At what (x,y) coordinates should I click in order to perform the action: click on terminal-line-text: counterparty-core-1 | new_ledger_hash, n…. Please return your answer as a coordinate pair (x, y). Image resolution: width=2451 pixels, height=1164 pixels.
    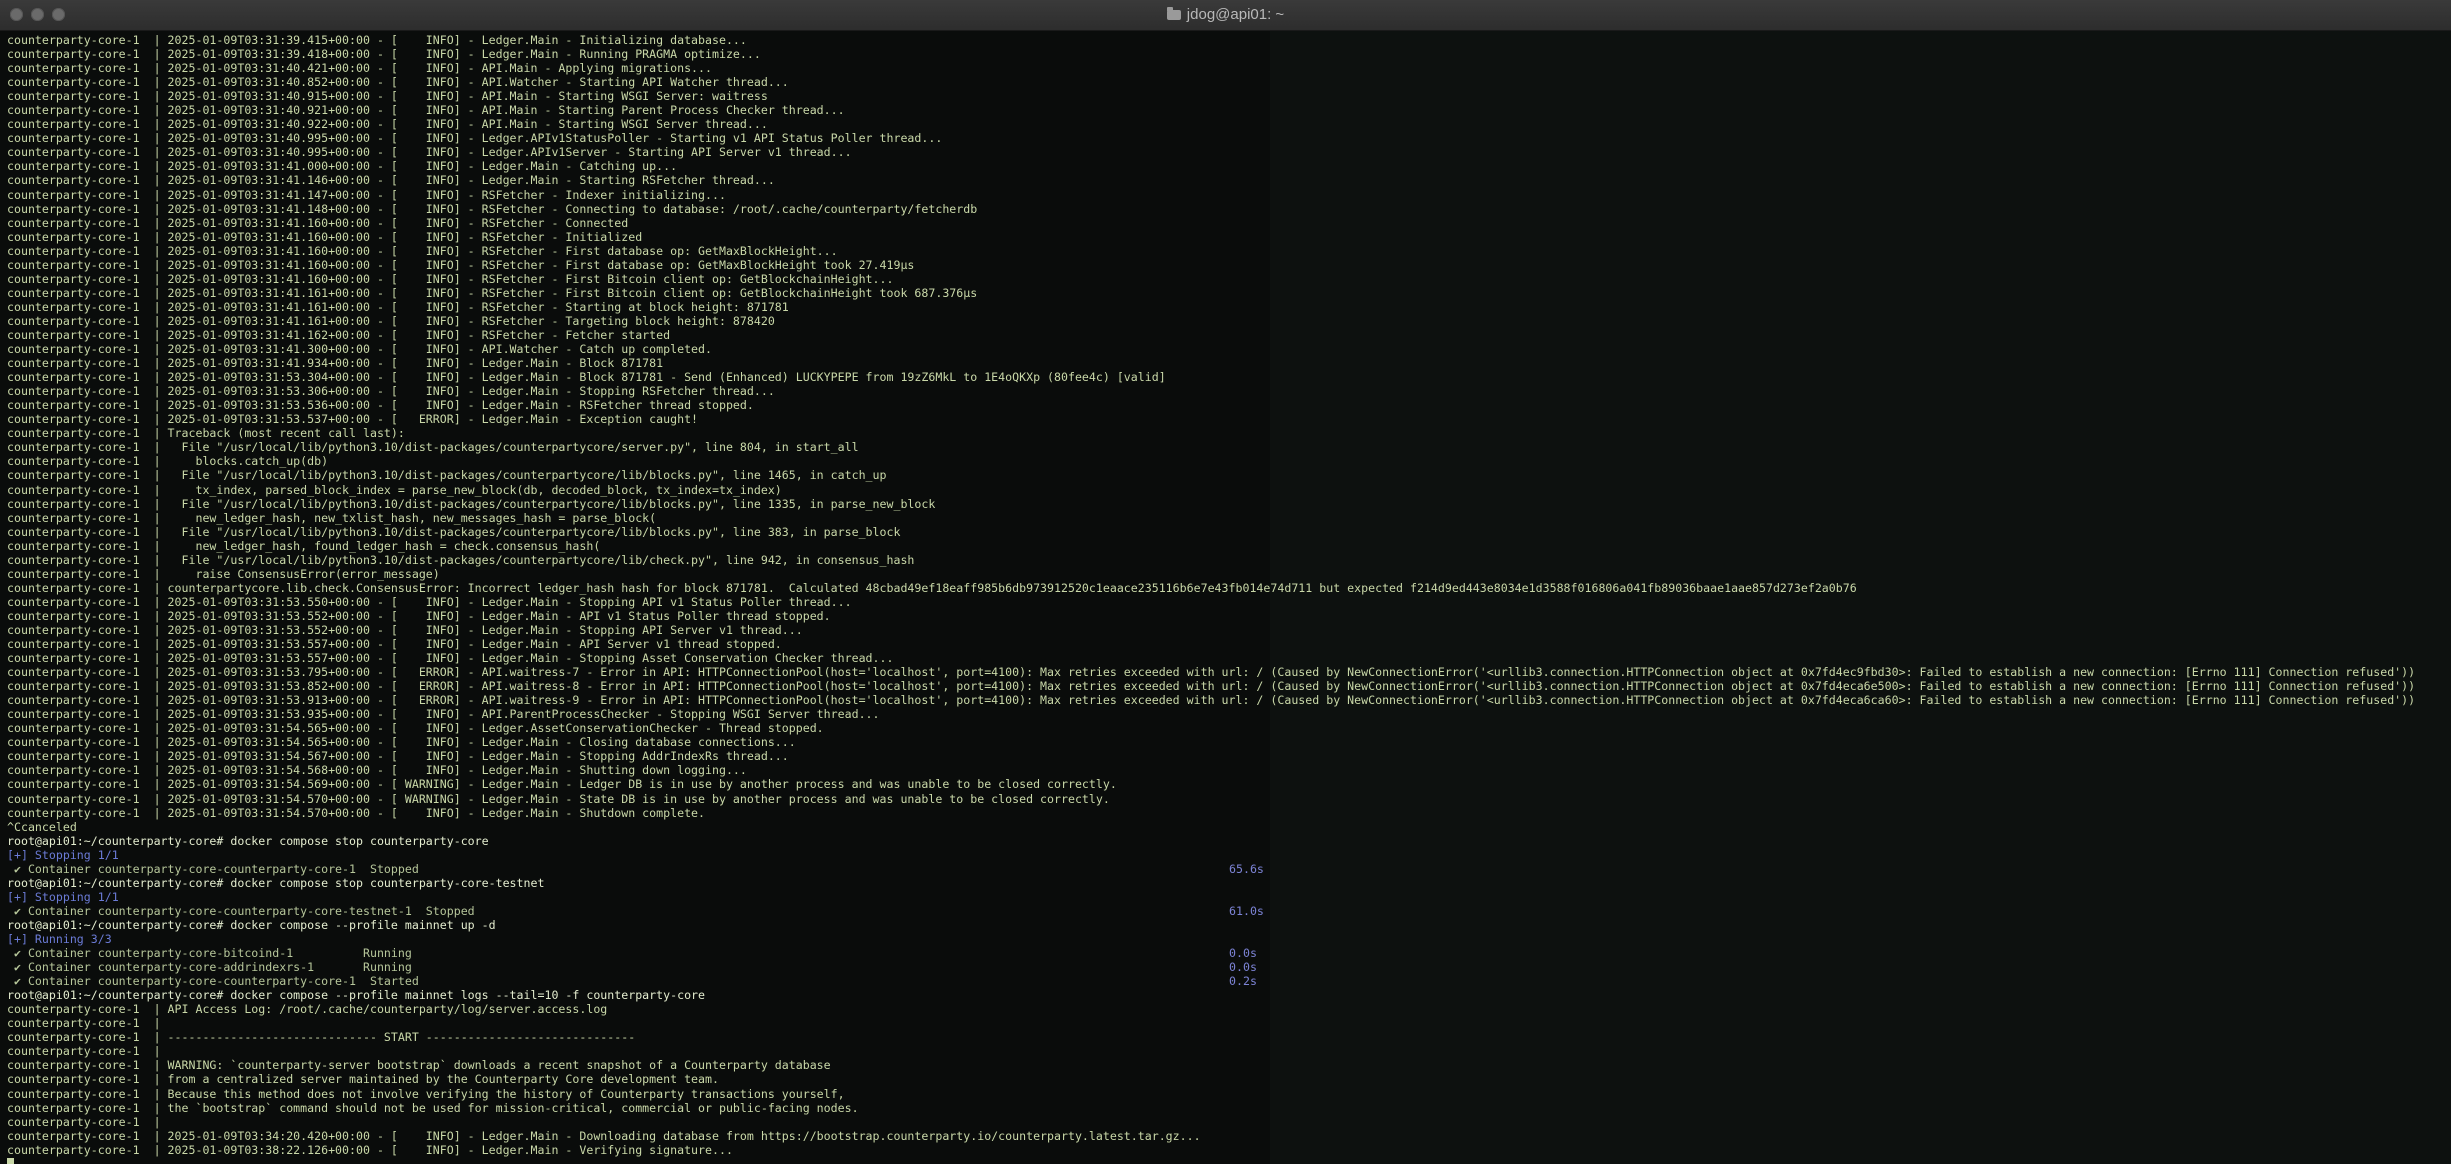
    Looking at the image, I should click on (332, 517).